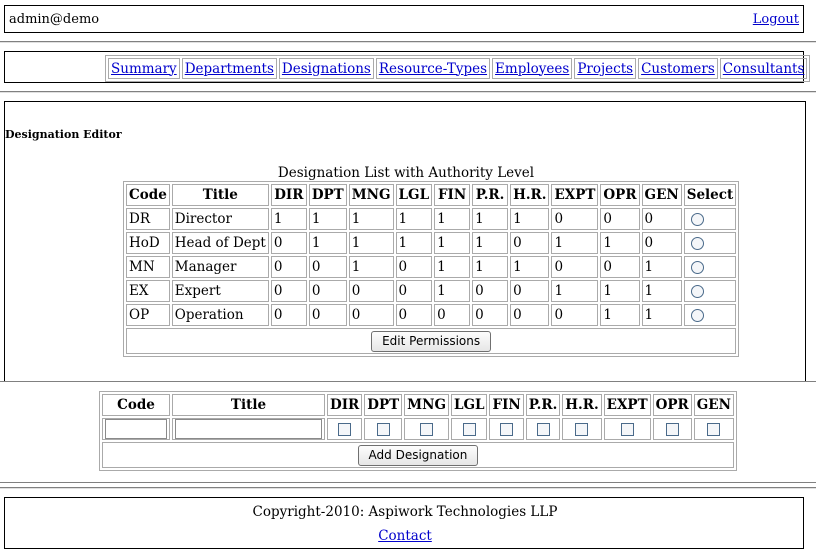 Image resolution: width=816 pixels, height=557 pixels. I want to click on table-row: MN Manager 0 0 1 0 1 1 1 0 0 1, so click(431, 267).